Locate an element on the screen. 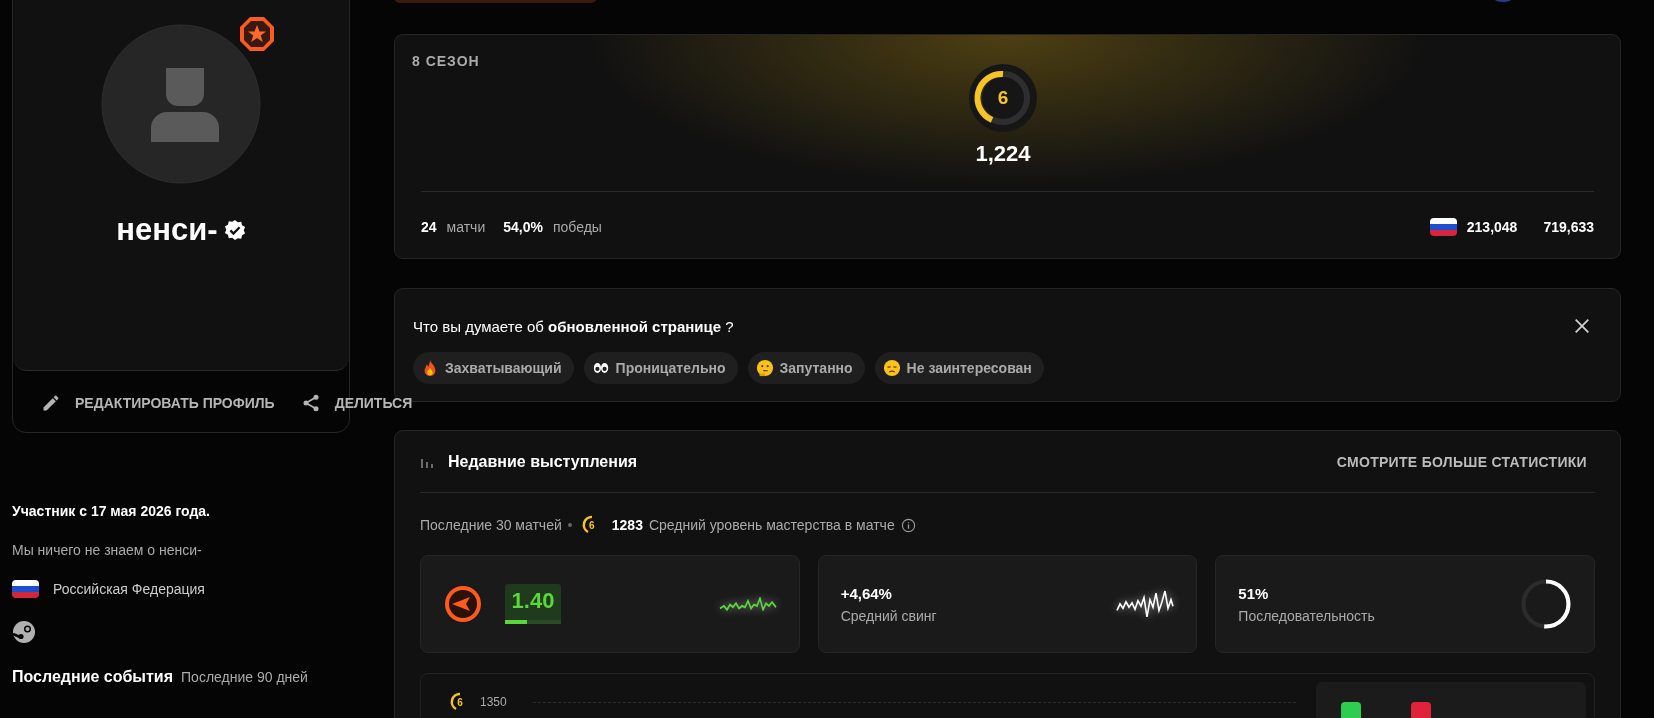 This screenshot has width=1654, height=718. loss-marker is located at coordinates (1421, 710).